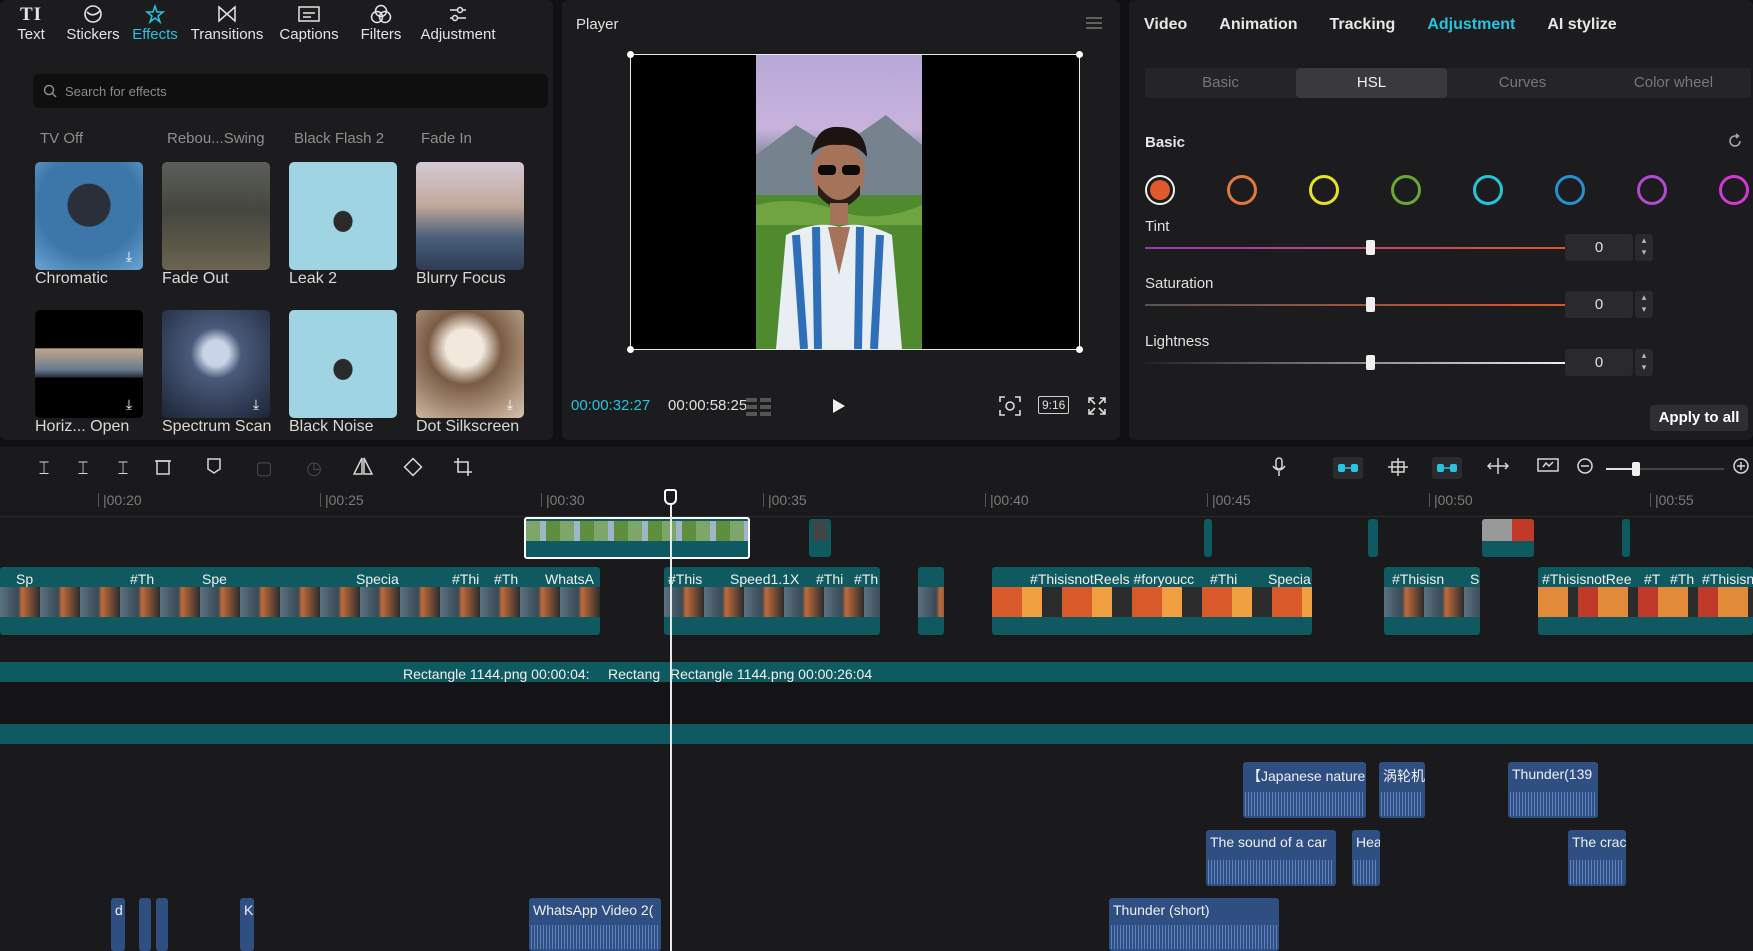 This screenshot has width=1753, height=951. Describe the element at coordinates (855, 202) in the screenshot. I see `preview-canvas` at that location.